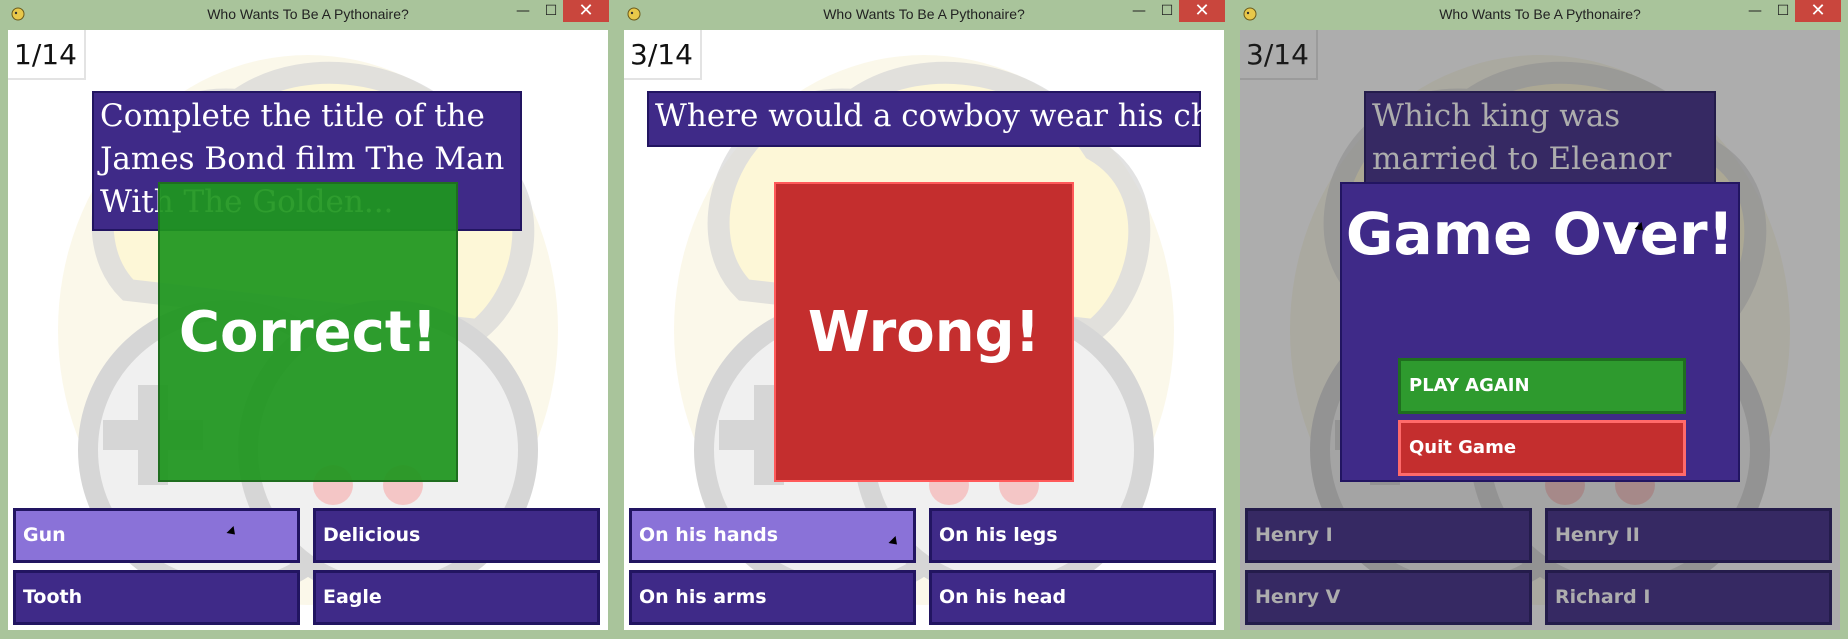  What do you see at coordinates (1542, 448) in the screenshot?
I see `quit-game-button: Quit Game` at bounding box center [1542, 448].